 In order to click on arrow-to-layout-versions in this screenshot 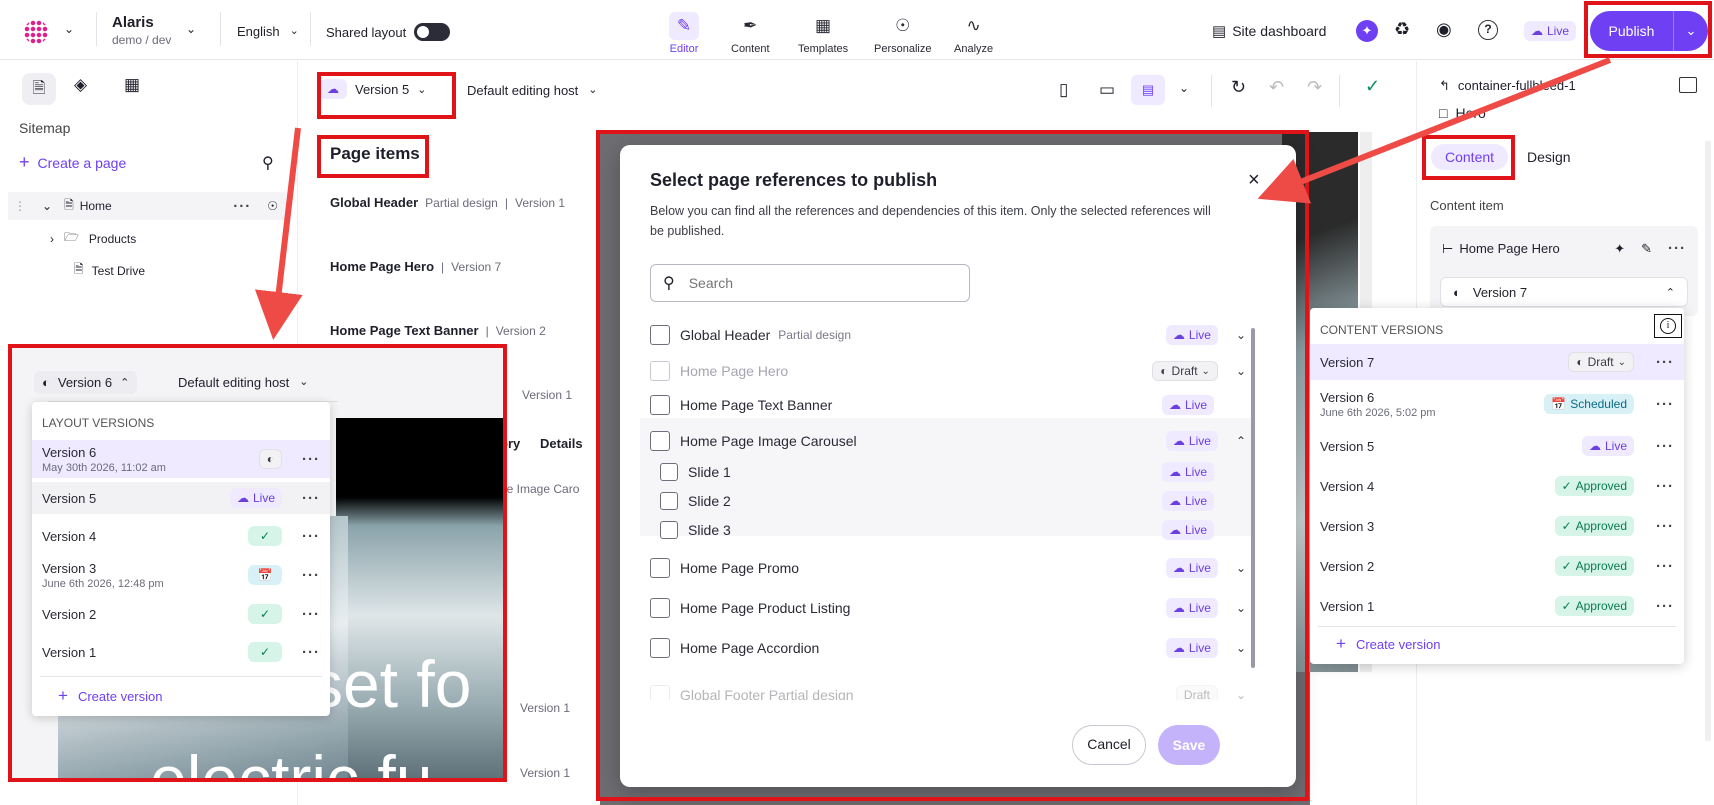, I will do `click(278, 233)`.